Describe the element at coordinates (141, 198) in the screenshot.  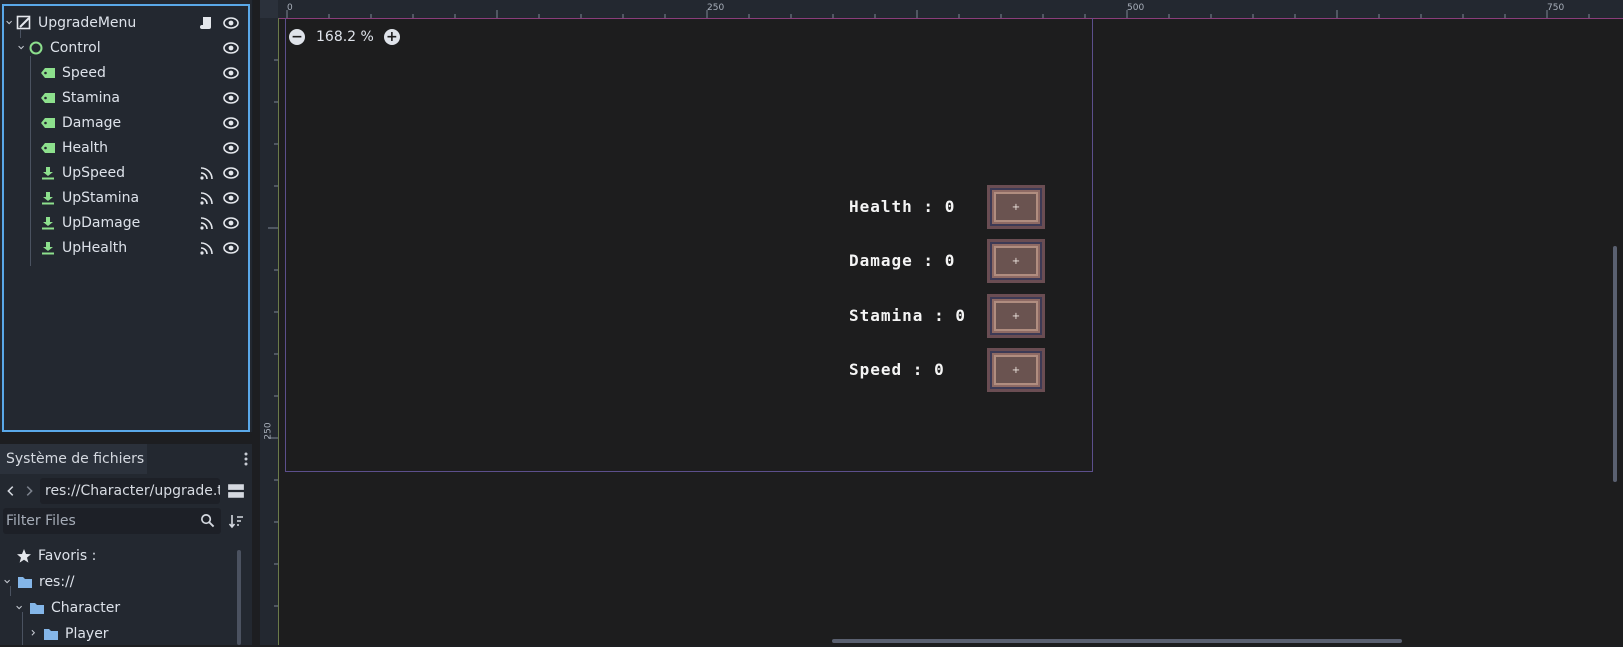
I see `tree-row-upstamina: UpStamina` at that location.